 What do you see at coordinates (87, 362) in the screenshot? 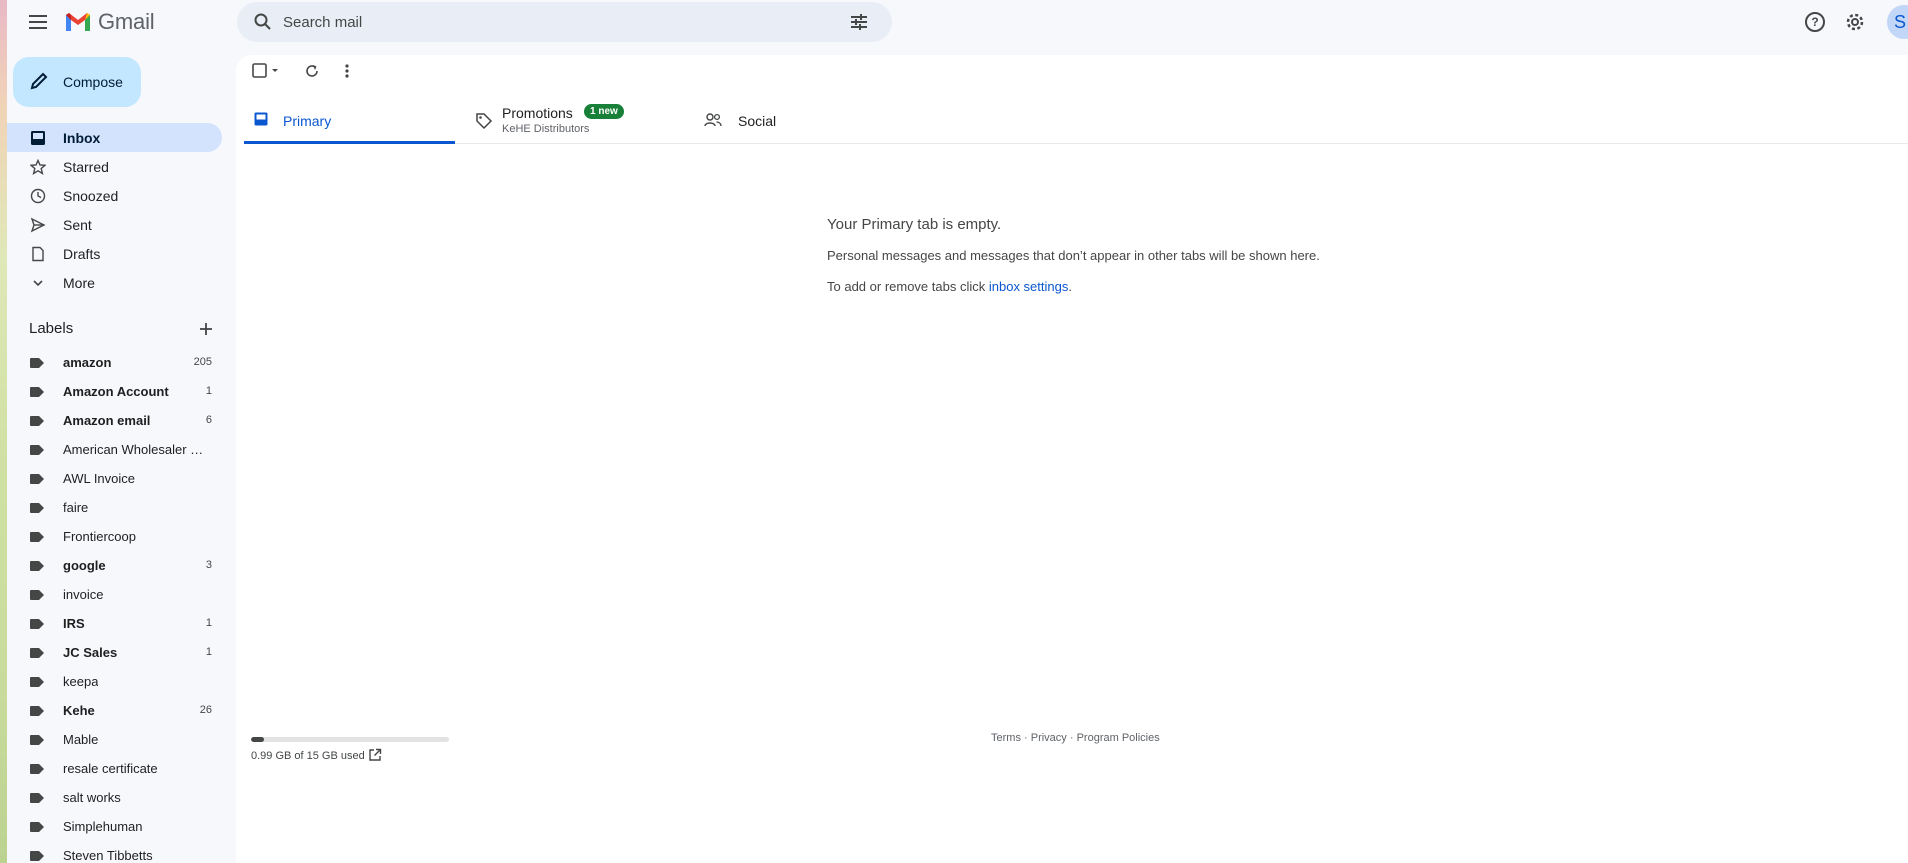
I see `label-name: amazon` at bounding box center [87, 362].